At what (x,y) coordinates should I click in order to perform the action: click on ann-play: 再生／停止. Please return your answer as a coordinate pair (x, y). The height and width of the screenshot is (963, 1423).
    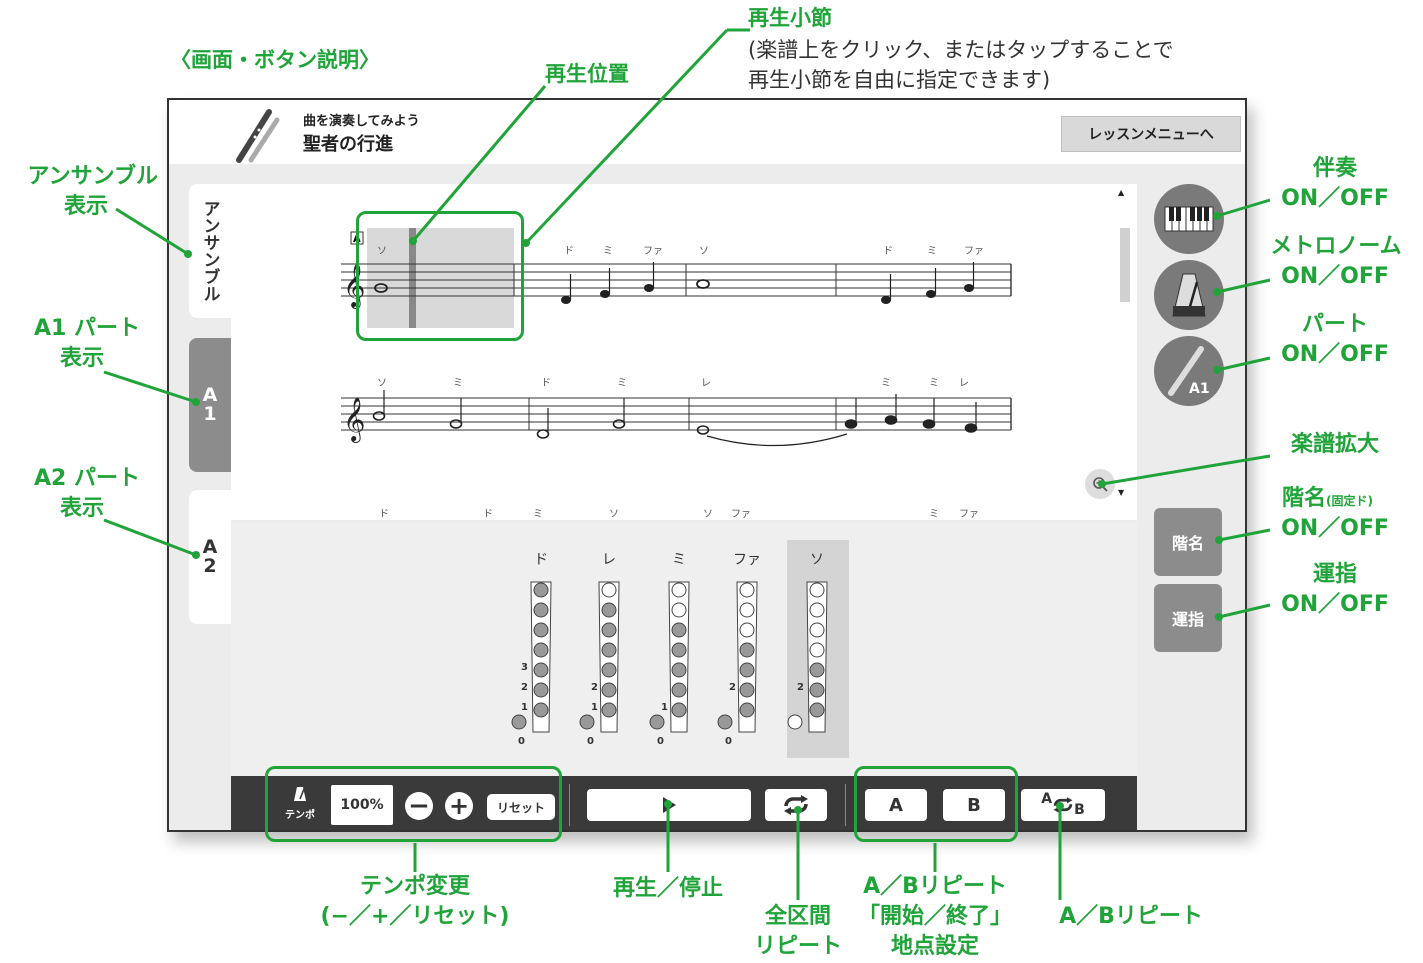
    Looking at the image, I should click on (667, 888).